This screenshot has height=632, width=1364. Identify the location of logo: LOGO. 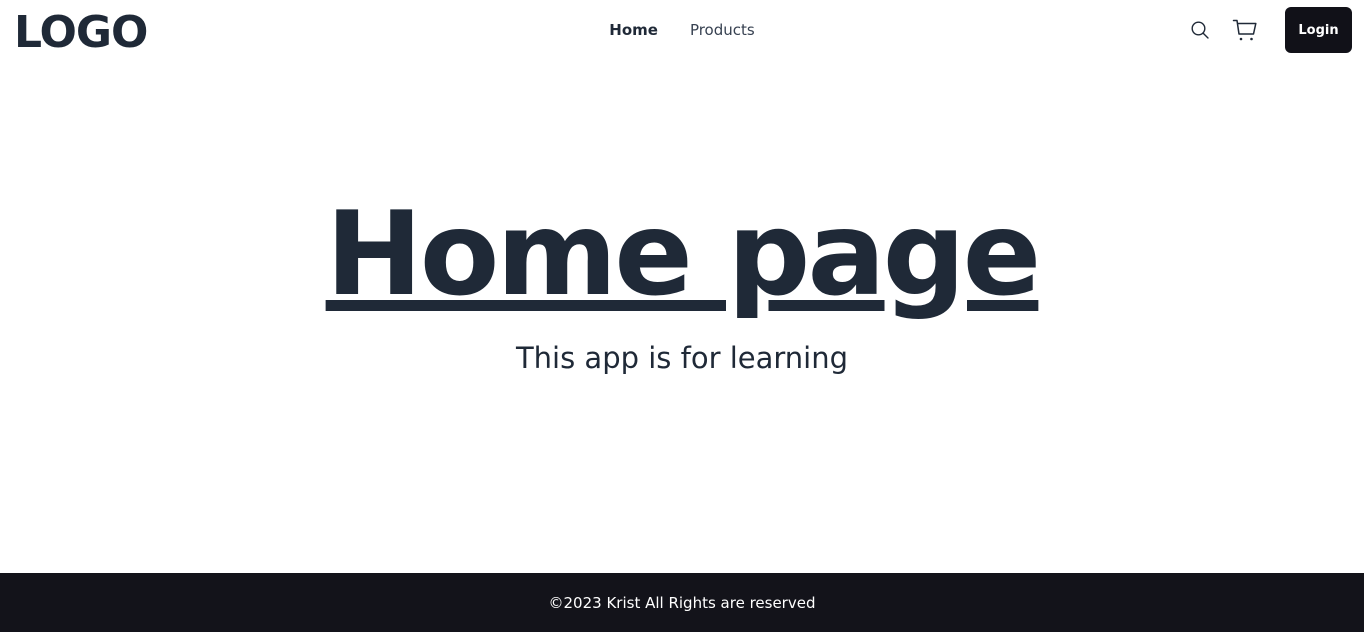
(81, 33).